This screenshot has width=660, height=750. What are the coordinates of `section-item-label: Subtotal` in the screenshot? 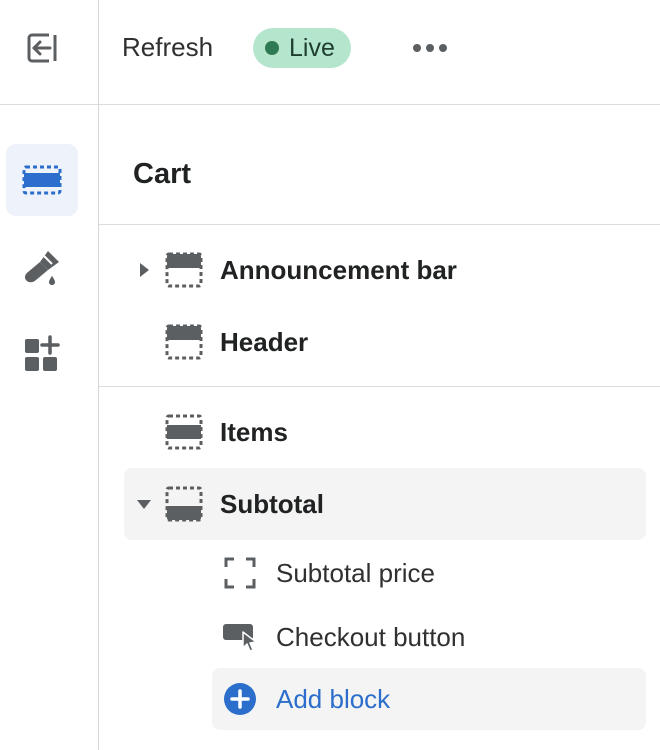 It's located at (272, 503).